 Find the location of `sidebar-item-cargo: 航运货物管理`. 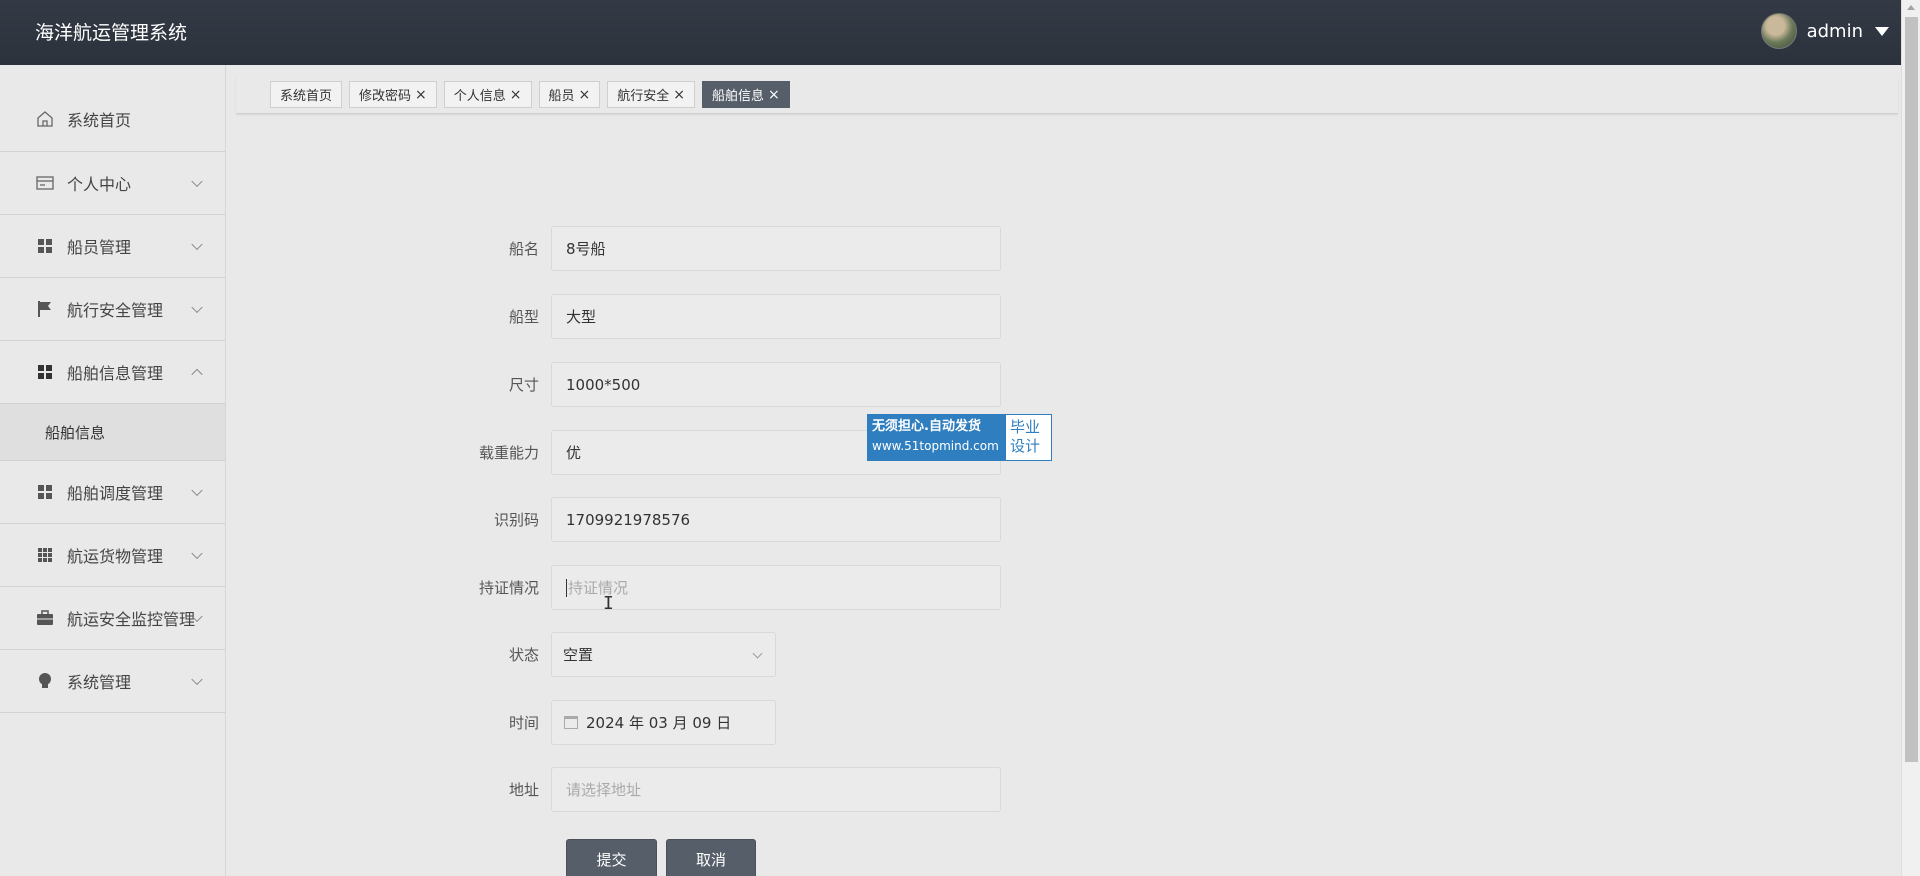

sidebar-item-cargo: 航运货物管理 is located at coordinates (112, 555).